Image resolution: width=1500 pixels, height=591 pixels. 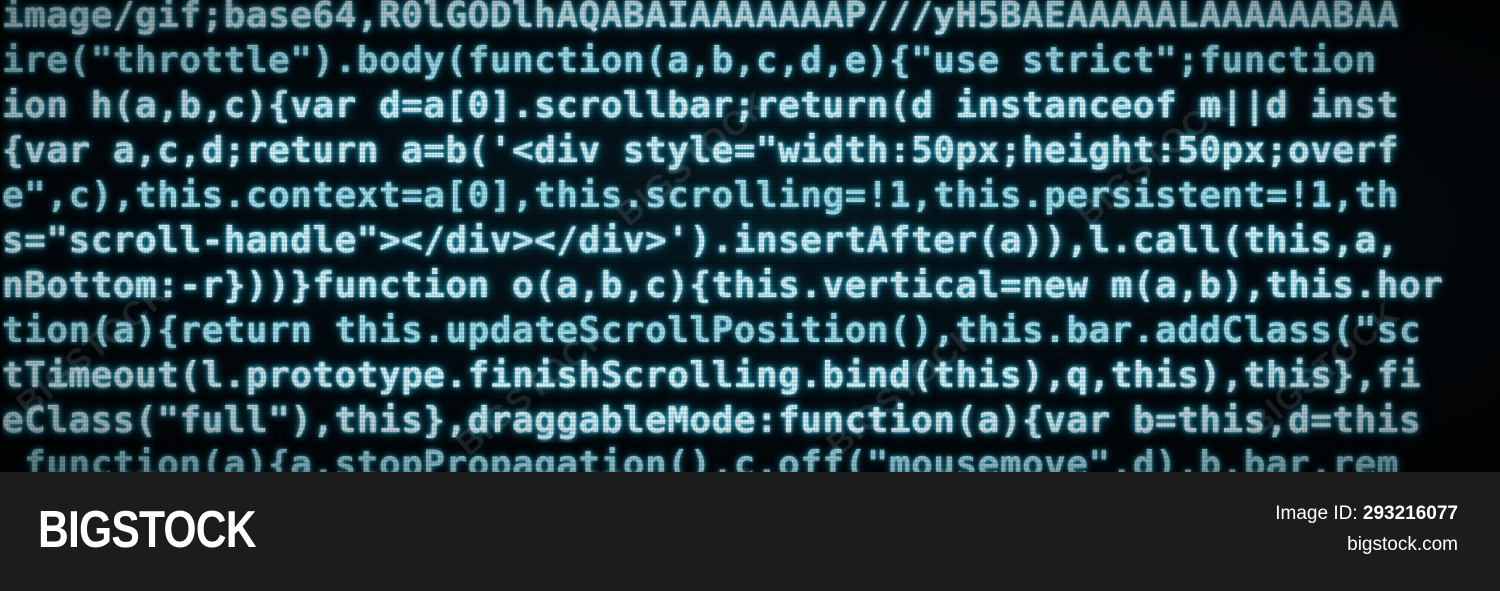 I want to click on image-id-value: 293216077, so click(x=1410, y=513).